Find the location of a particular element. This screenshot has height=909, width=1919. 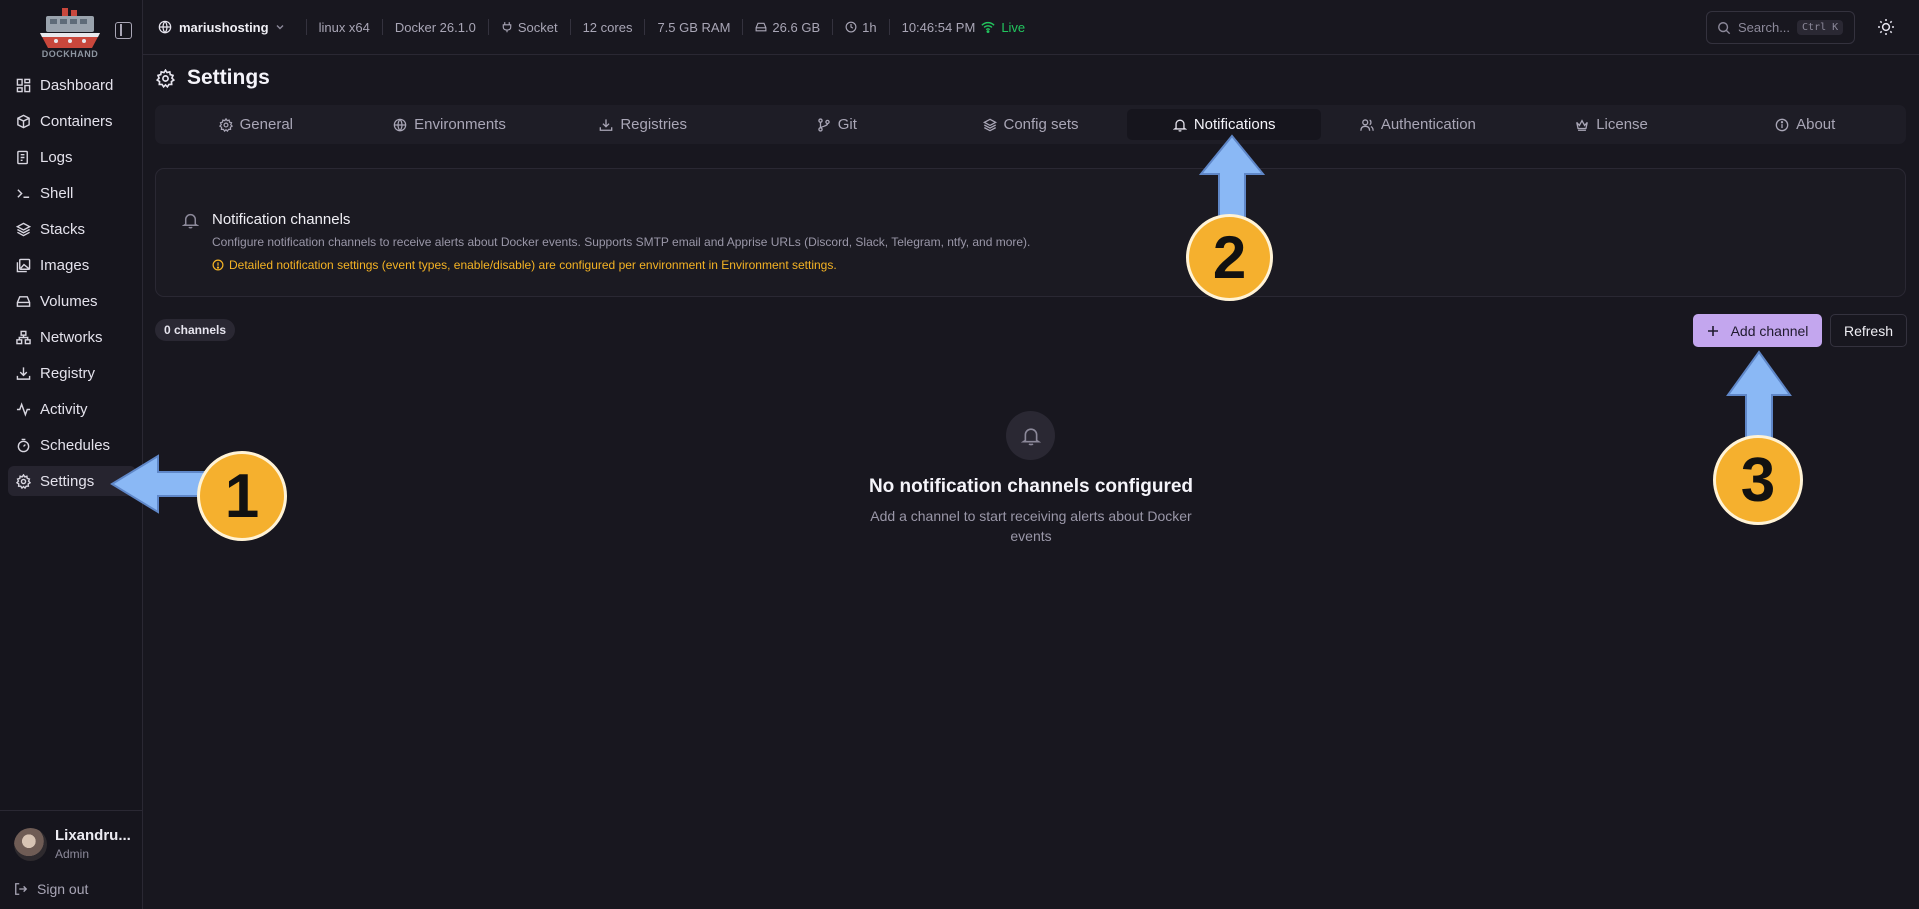

plus-icon is located at coordinates (1712, 330).